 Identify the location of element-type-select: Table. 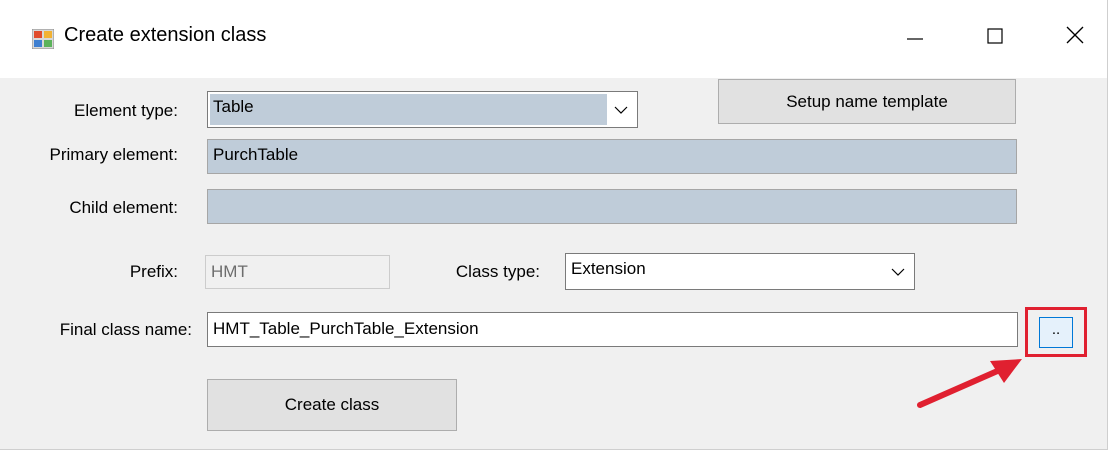
(422, 109).